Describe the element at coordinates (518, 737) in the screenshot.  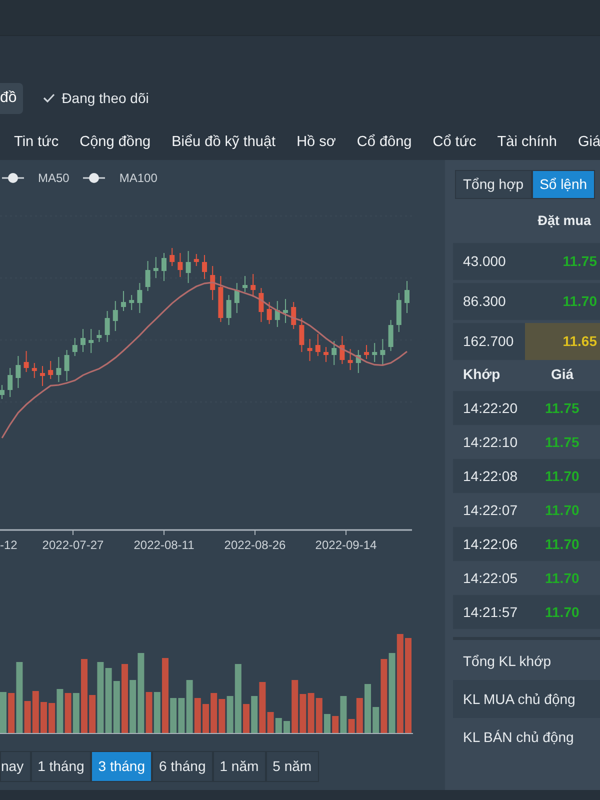
I see `summary-label: KL BÁN chủ động` at that location.